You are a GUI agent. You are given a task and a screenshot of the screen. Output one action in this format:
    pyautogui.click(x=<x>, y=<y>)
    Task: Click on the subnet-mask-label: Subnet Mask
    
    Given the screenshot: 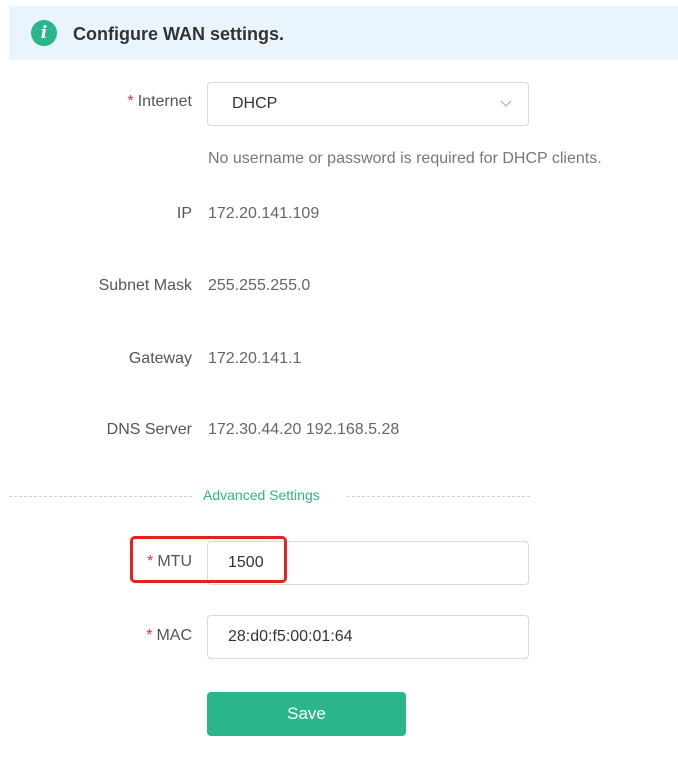 What is the action you would take?
    pyautogui.click(x=145, y=285)
    